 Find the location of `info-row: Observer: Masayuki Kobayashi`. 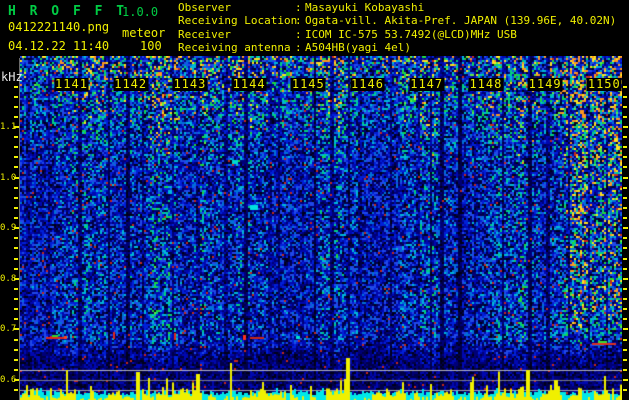

info-row: Observer: Masayuki Kobayashi is located at coordinates (397, 7).